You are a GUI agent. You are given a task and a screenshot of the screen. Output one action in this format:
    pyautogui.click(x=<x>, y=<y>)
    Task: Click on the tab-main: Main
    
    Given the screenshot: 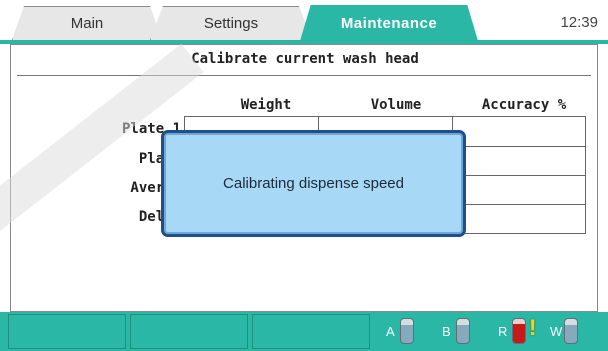 What is the action you would take?
    pyautogui.click(x=87, y=23)
    